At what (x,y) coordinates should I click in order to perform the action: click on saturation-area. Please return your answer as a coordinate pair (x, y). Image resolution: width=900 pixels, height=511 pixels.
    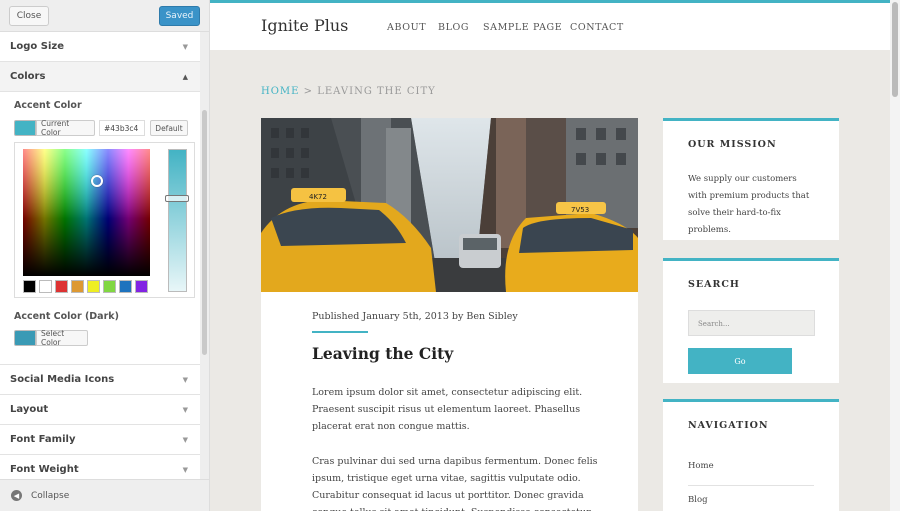
    Looking at the image, I should click on (86, 212).